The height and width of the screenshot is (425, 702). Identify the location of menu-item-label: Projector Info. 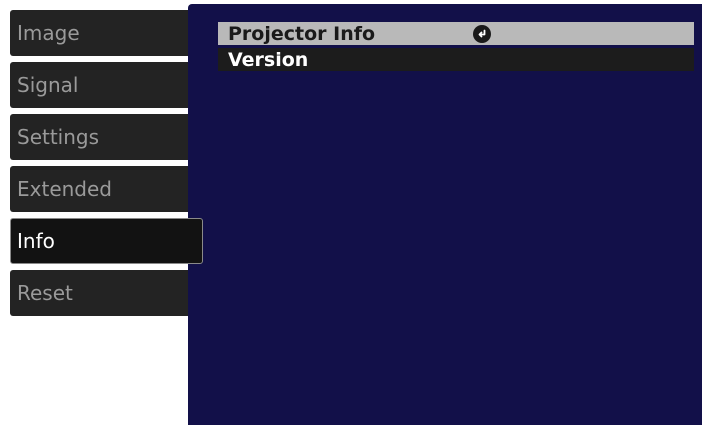
(302, 33).